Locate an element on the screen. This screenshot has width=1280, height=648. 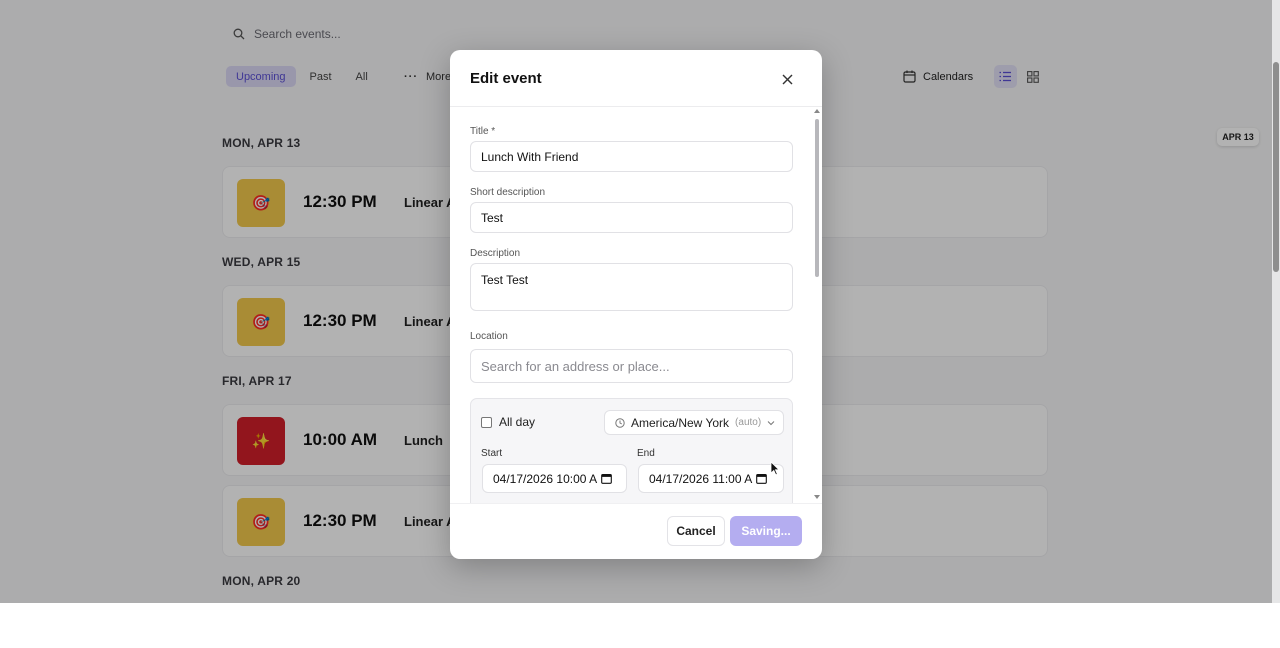
all-day-label: All day is located at coordinates (517, 422).